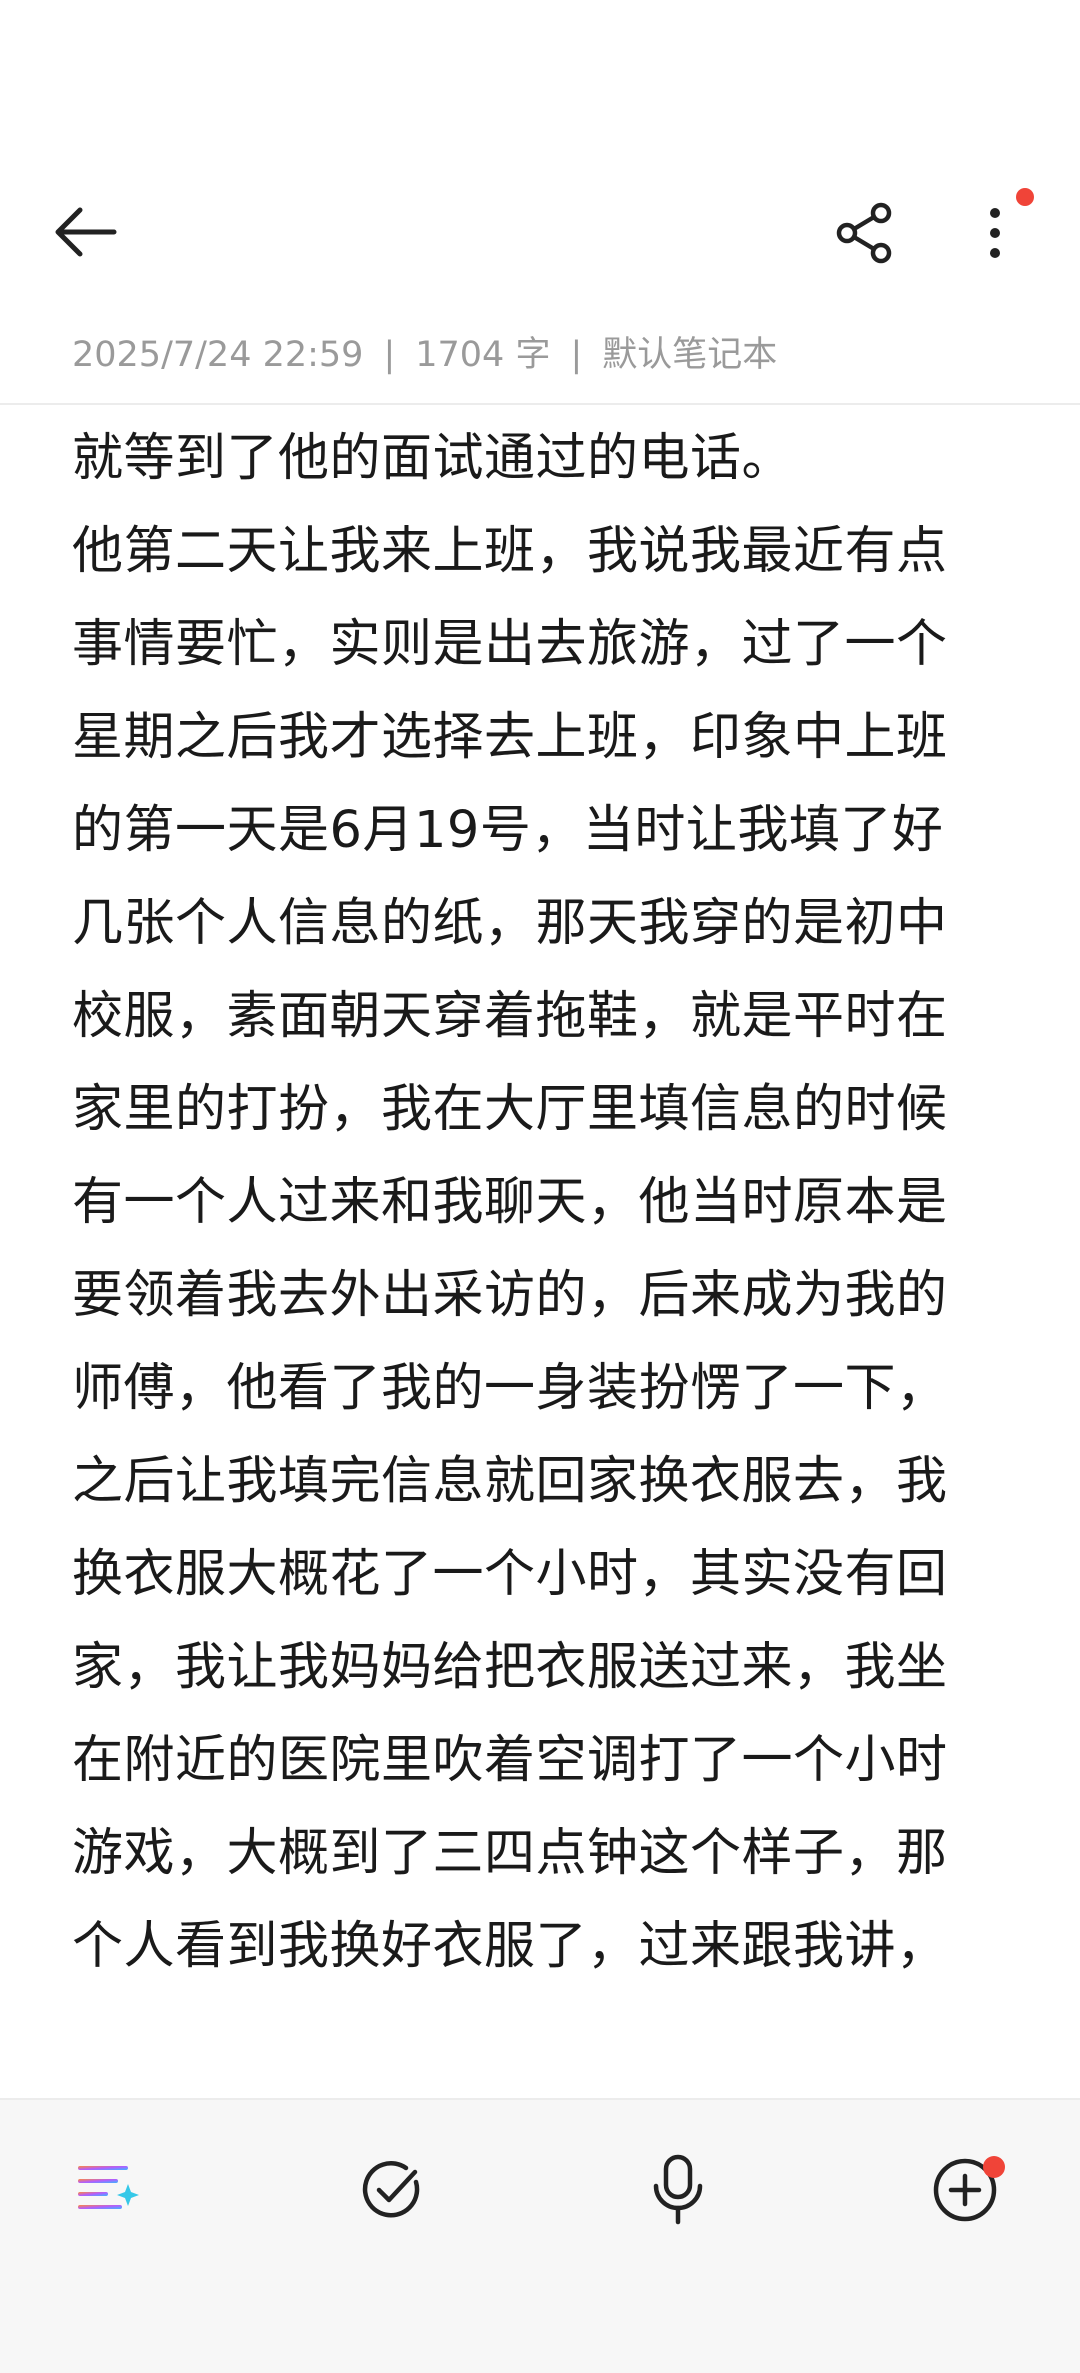 Image resolution: width=1080 pixels, height=2373 pixels. Describe the element at coordinates (510, 923) in the screenshot. I see `note-line: 几张个人信息的纸，那天我穿的是初中` at that location.